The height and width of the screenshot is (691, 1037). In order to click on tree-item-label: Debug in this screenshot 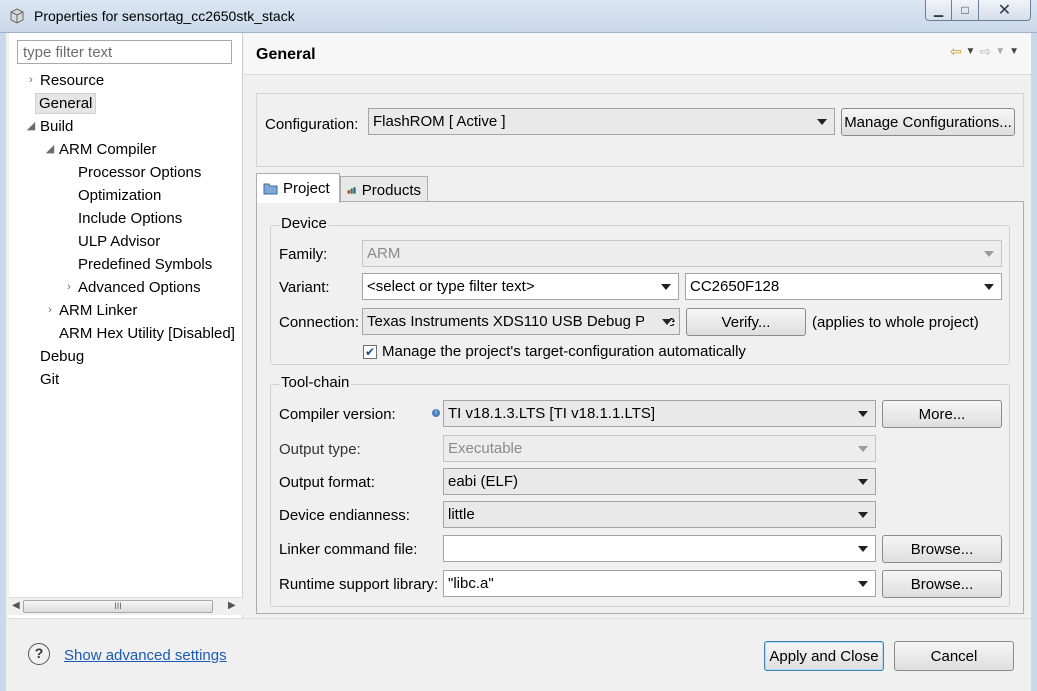, I will do `click(62, 356)`.